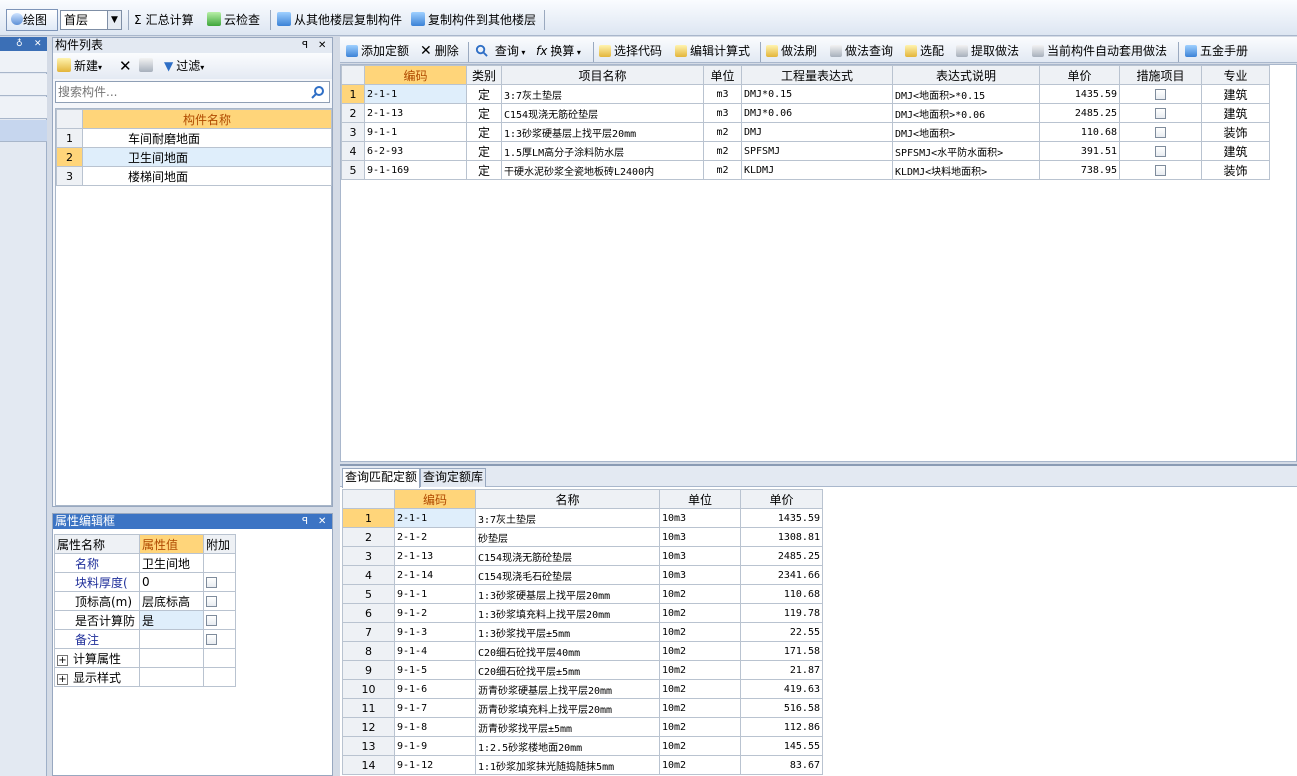 The image size is (1297, 776). I want to click on price-cell: 391.51, so click(1079, 151).